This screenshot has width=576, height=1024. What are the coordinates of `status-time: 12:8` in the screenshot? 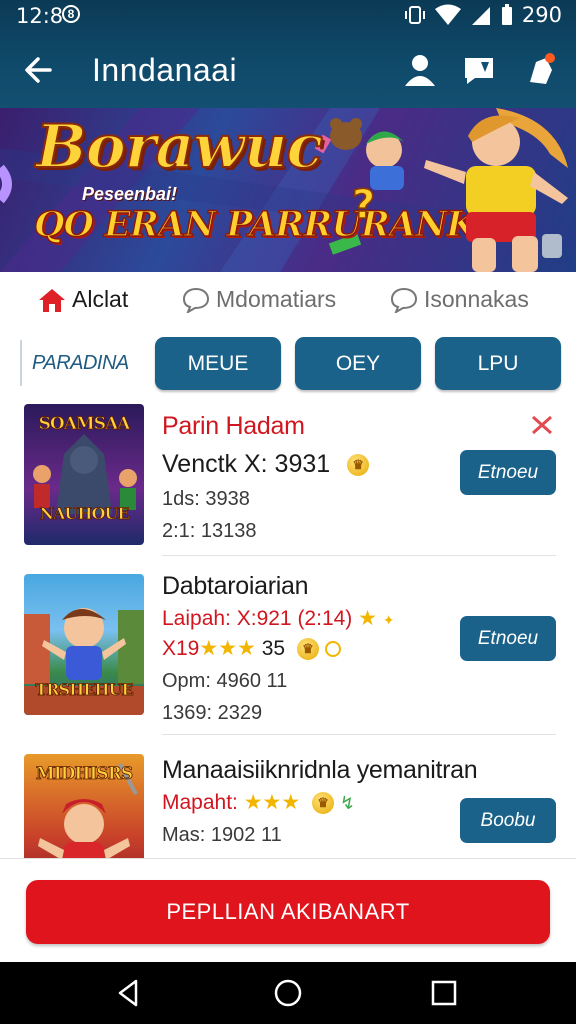 It's located at (40, 16).